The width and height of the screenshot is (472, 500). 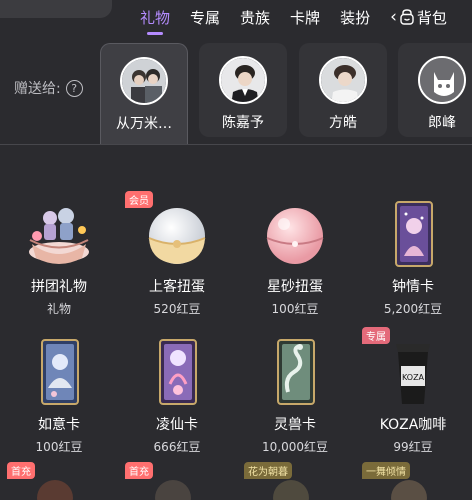 I want to click on divider, so click(x=236, y=144).